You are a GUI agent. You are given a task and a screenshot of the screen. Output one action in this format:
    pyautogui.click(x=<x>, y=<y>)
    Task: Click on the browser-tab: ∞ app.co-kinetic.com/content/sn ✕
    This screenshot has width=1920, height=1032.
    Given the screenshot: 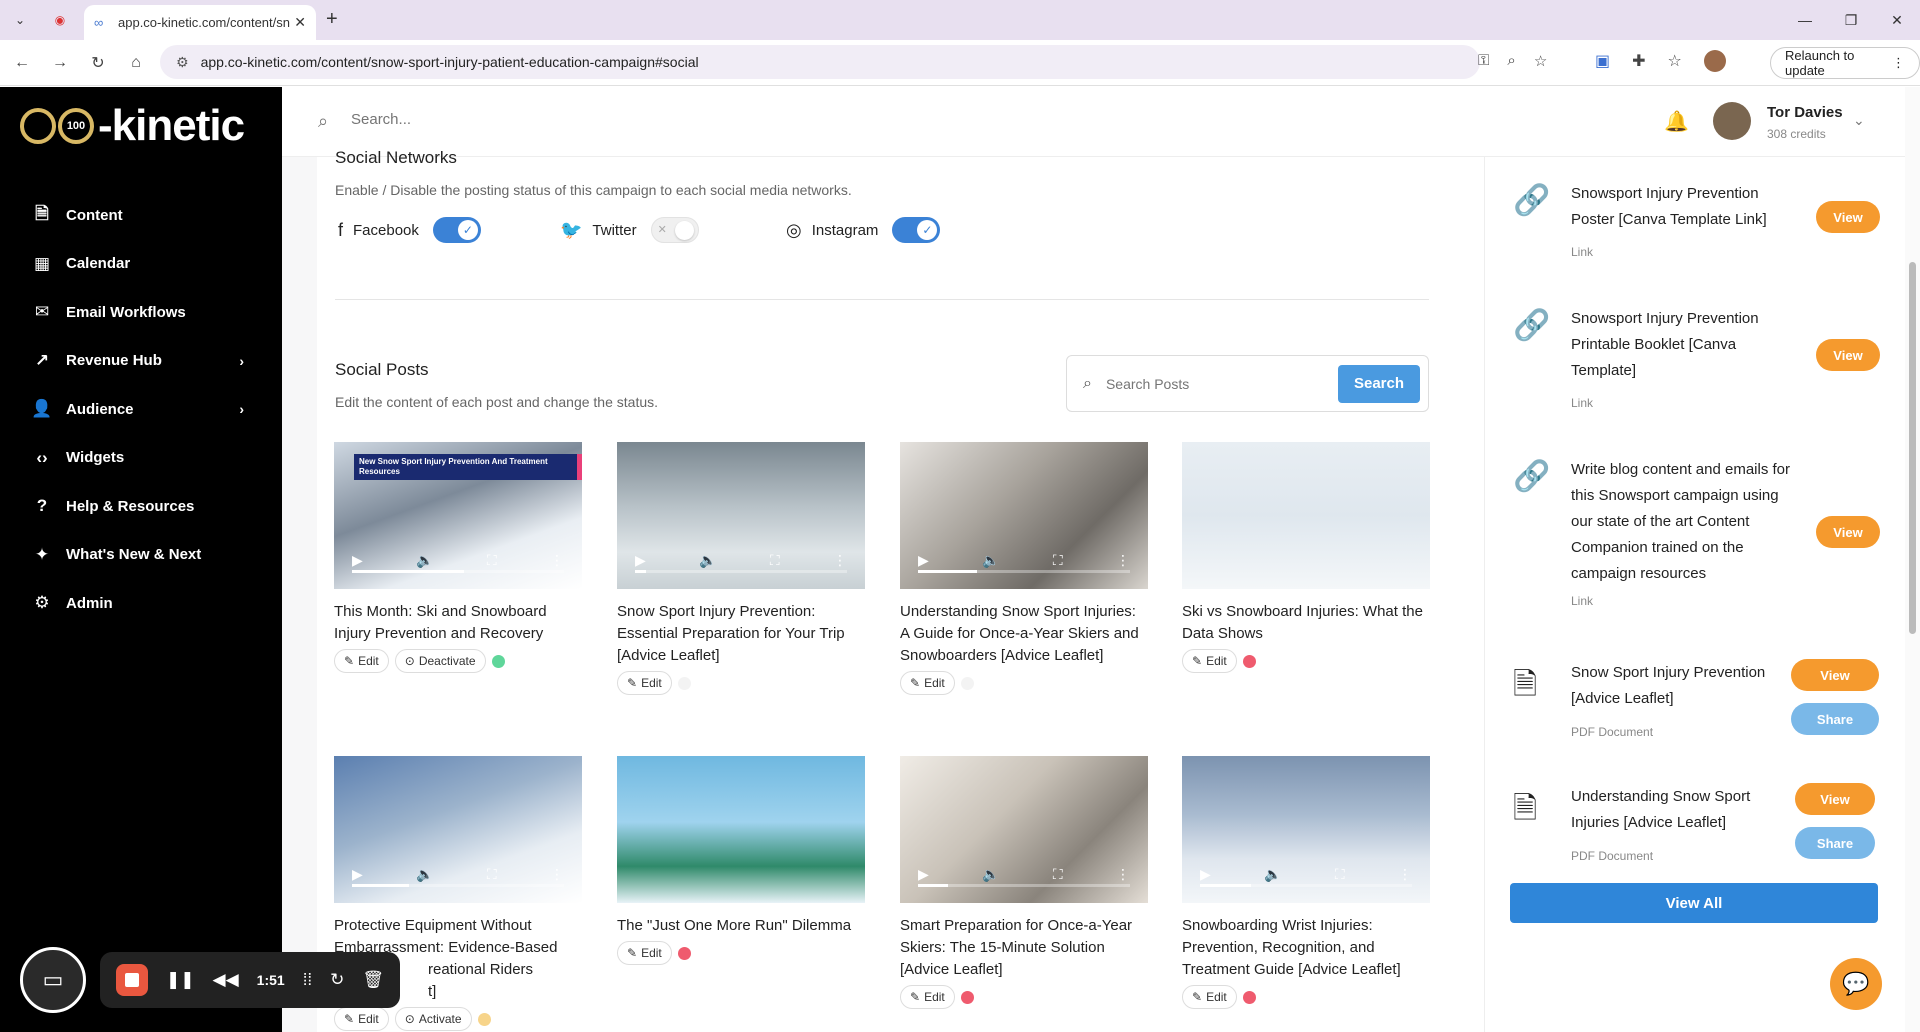 What is the action you would take?
    pyautogui.click(x=200, y=22)
    